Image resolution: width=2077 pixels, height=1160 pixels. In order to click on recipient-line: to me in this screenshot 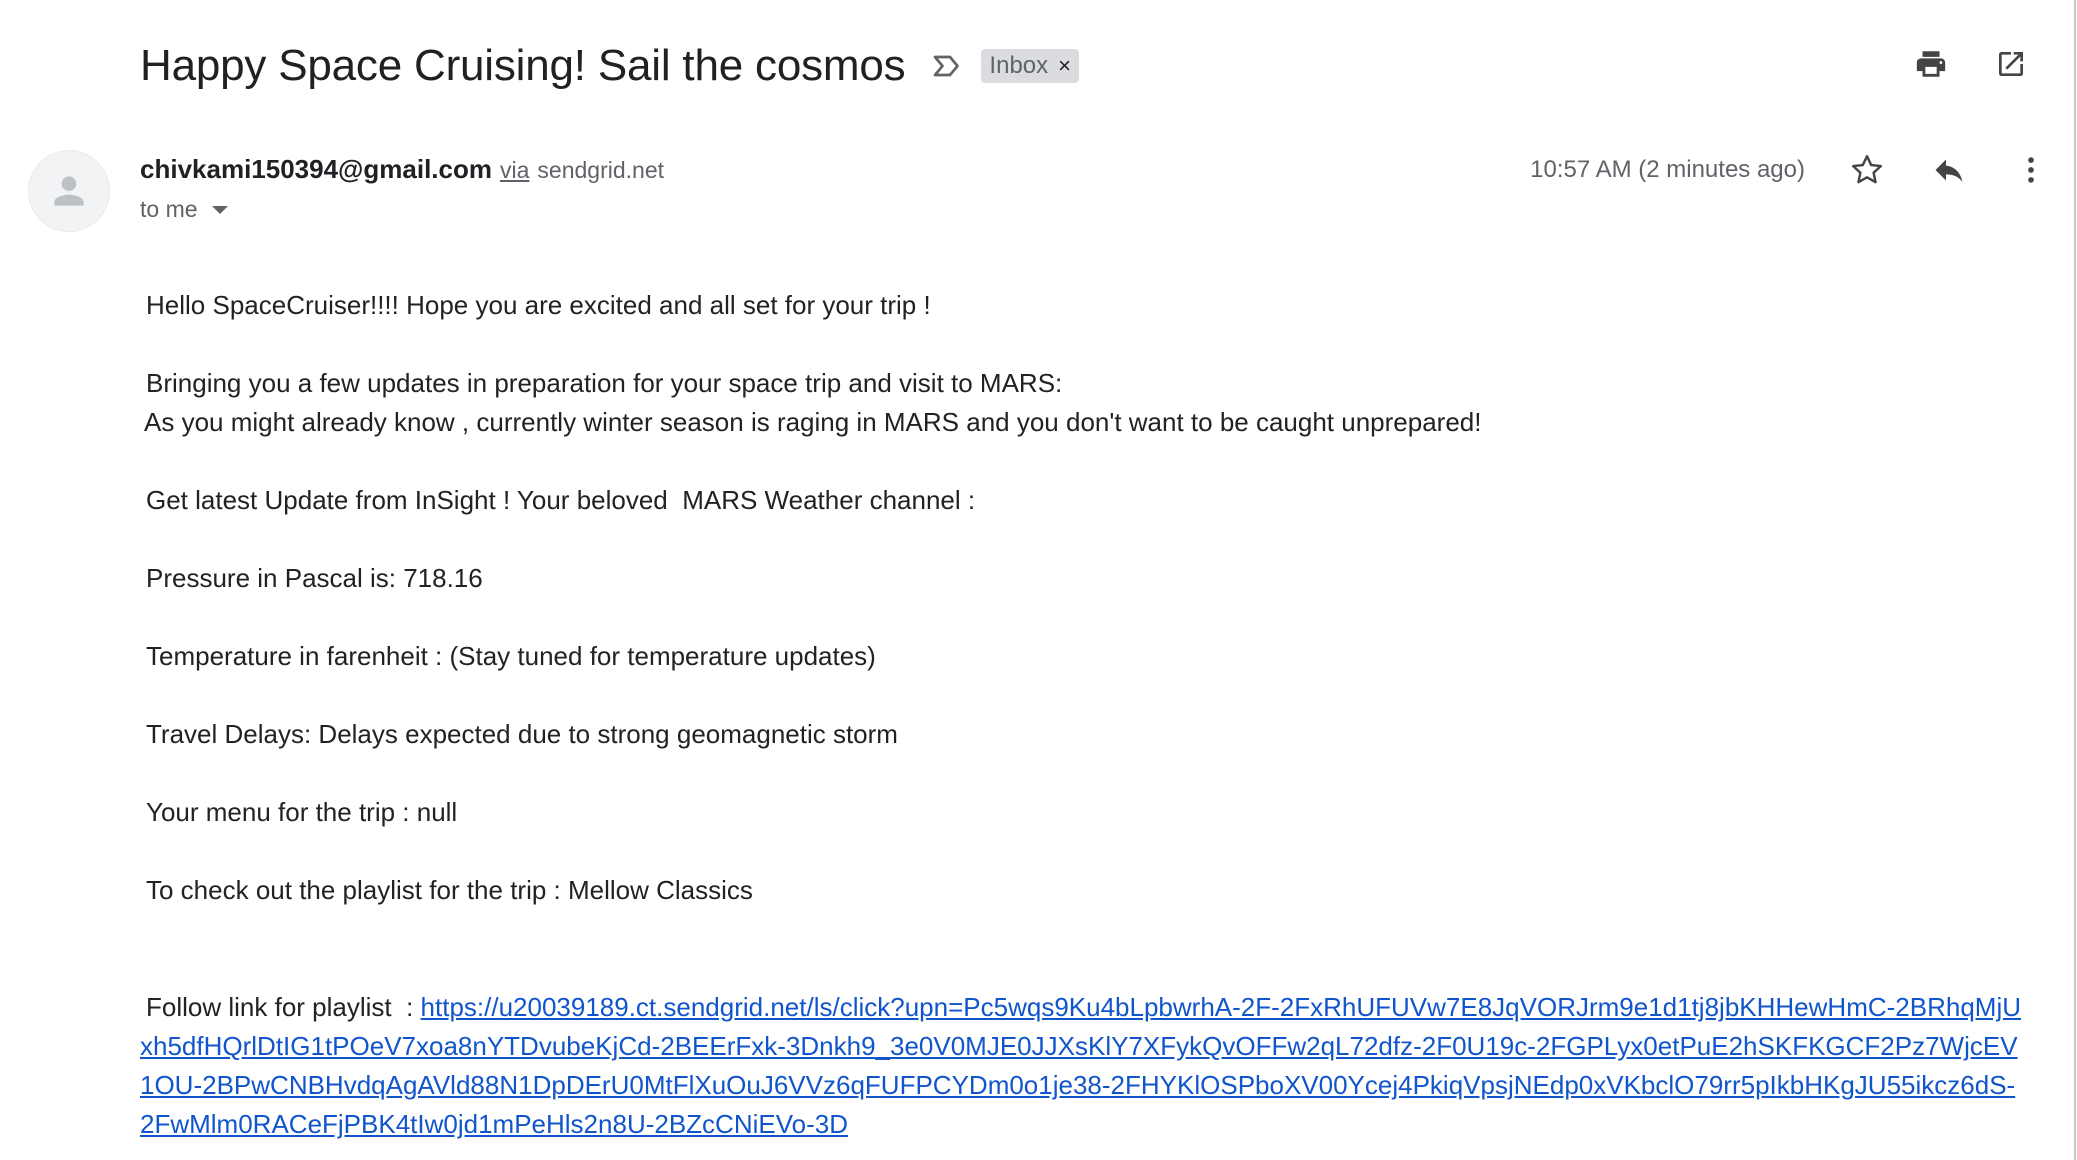, I will do `click(184, 209)`.